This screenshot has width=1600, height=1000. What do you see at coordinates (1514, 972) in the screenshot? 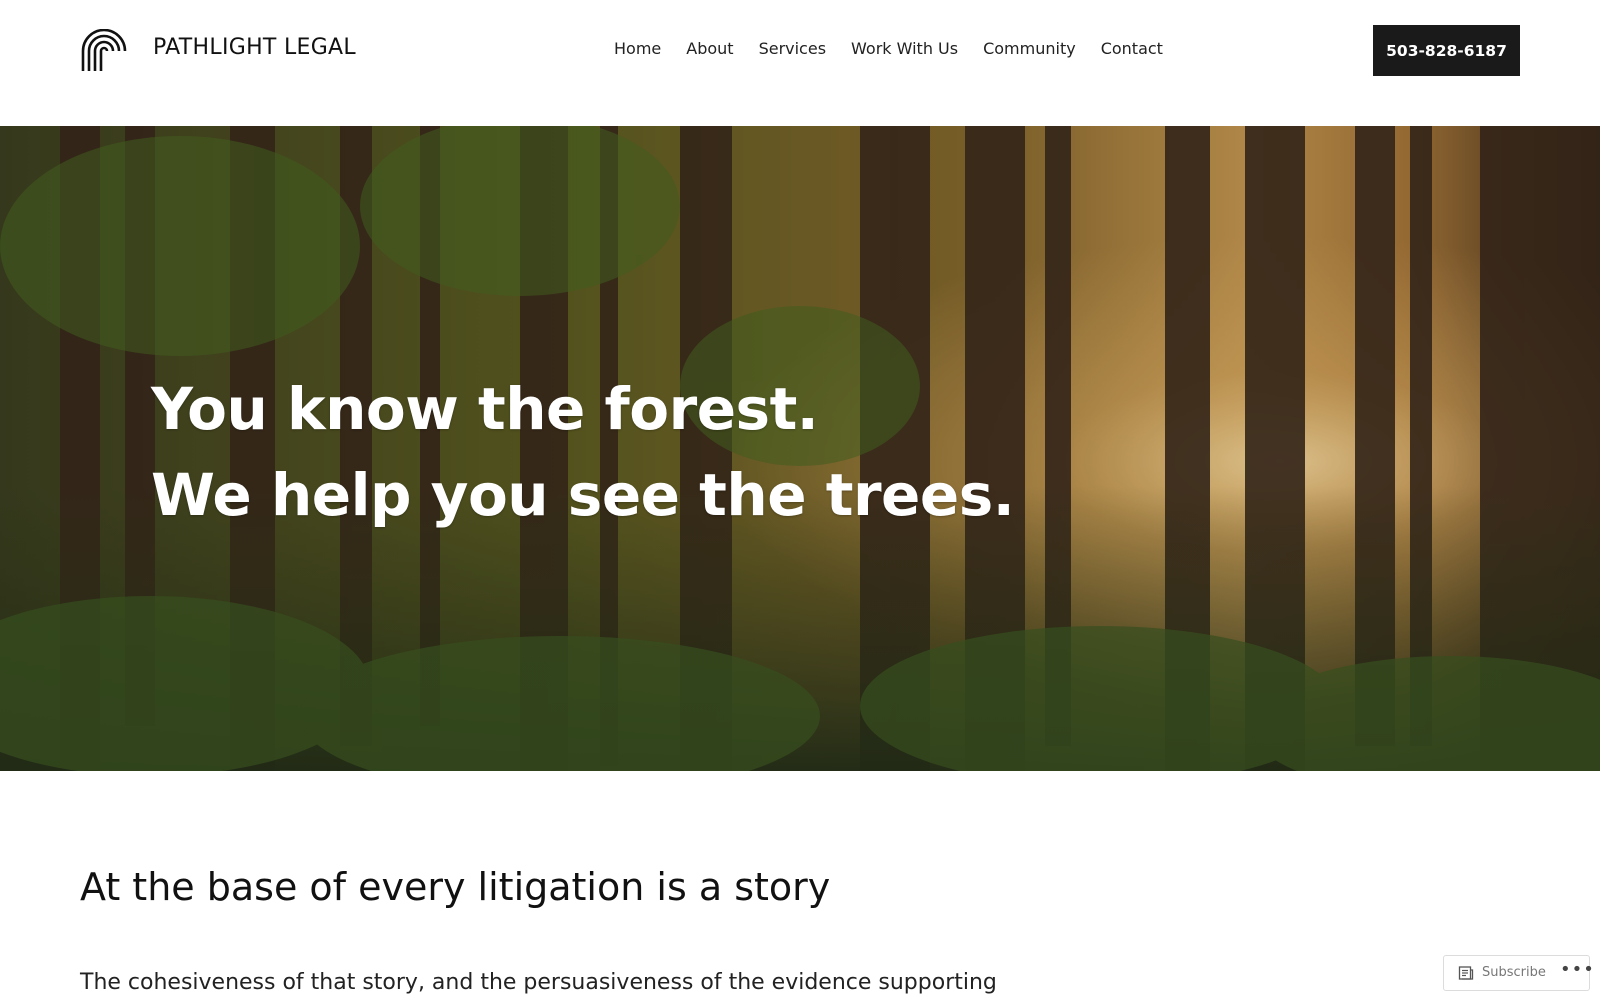
I see `subscribe-label: Subscribe` at bounding box center [1514, 972].